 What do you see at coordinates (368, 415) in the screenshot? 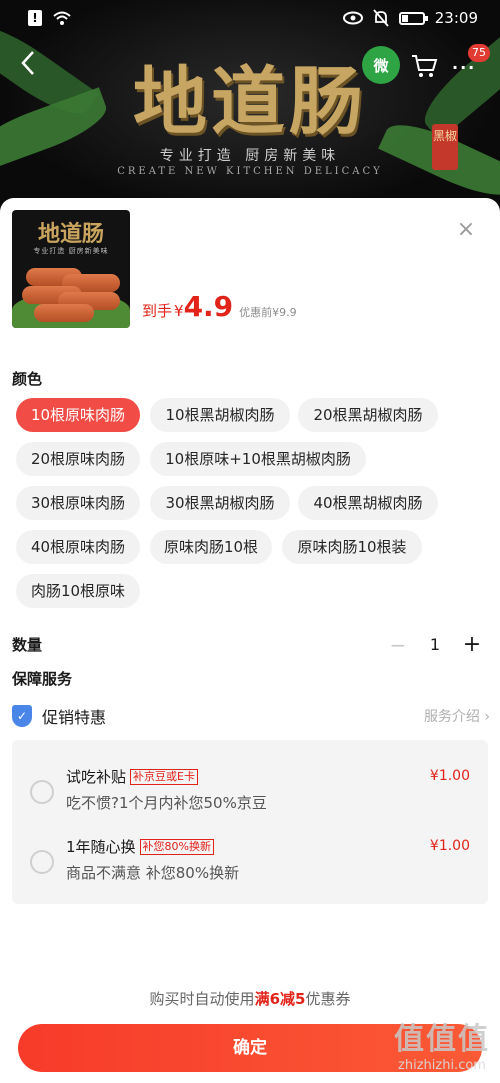
I see `color-option: 20根黑胡椒肉肠` at bounding box center [368, 415].